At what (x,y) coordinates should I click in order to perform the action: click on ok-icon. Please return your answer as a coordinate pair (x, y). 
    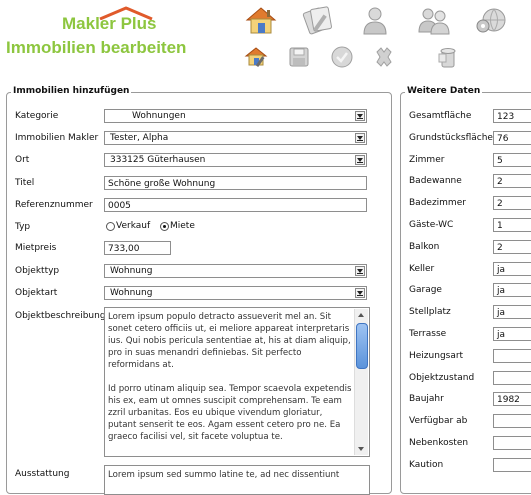
    Looking at the image, I should click on (342, 57).